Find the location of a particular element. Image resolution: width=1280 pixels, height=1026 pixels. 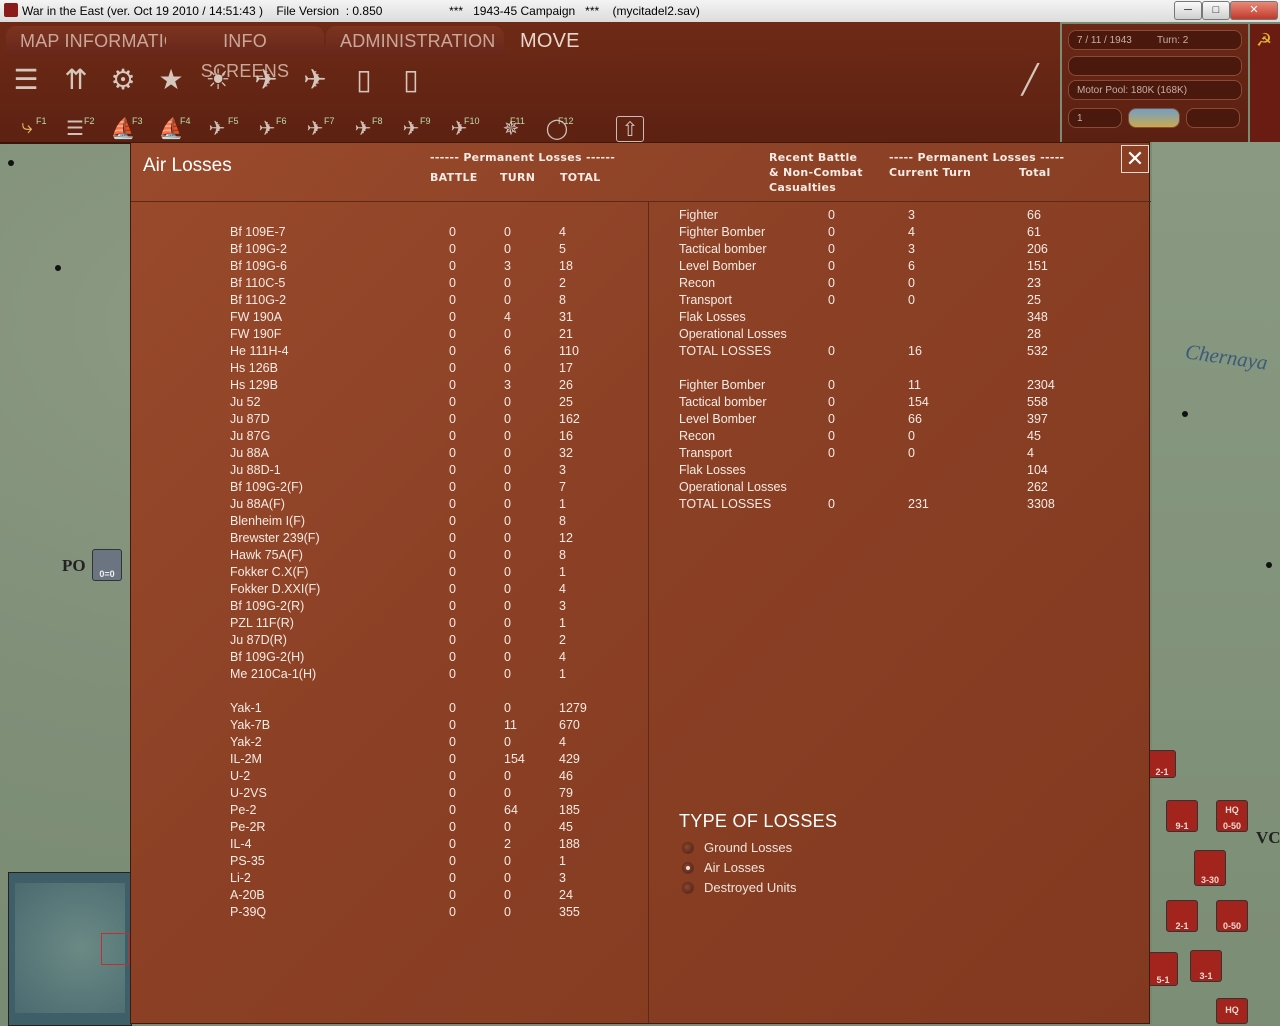

gear-icon: ⚙ is located at coordinates (123, 80).